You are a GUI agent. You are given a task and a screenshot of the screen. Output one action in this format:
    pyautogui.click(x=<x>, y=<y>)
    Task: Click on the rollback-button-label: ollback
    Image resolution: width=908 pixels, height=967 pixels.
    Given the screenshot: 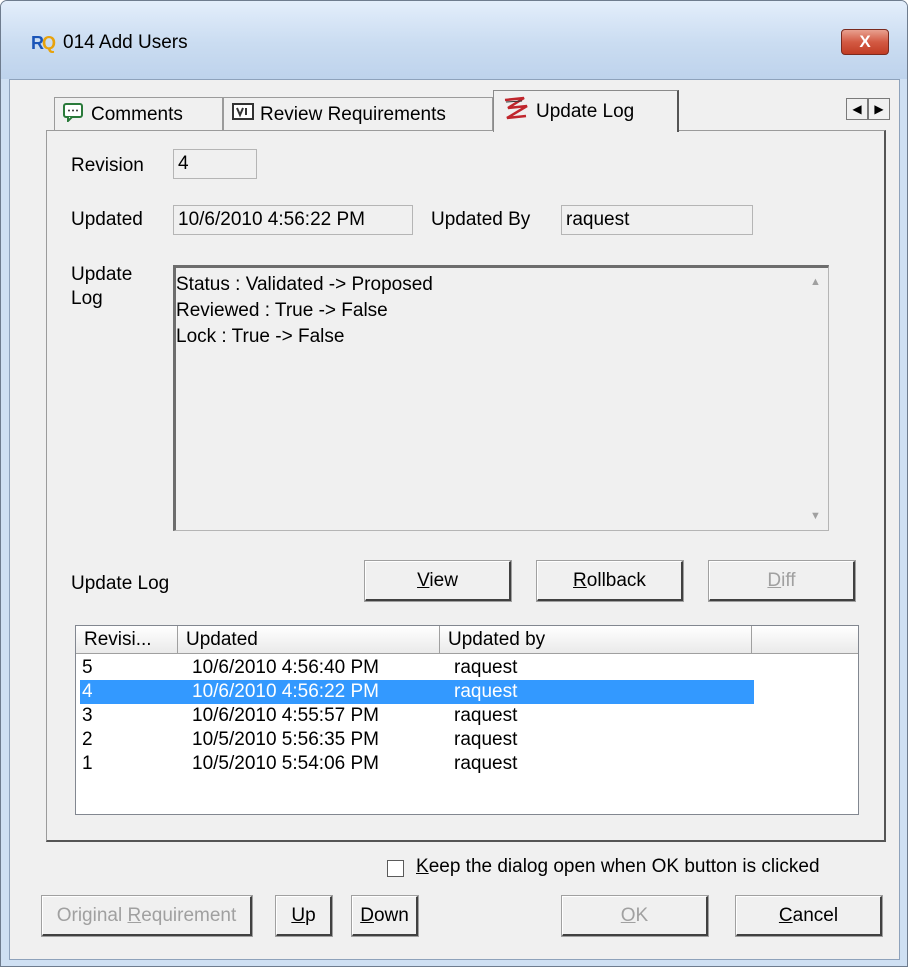 What is the action you would take?
    pyautogui.click(x=616, y=580)
    